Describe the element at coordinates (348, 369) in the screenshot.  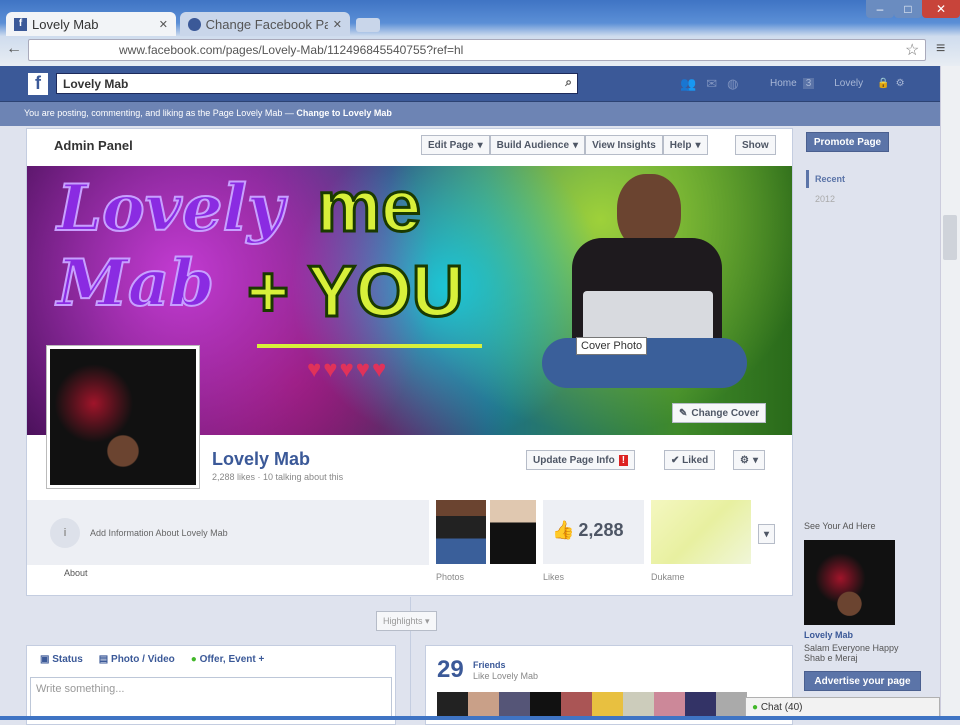
I see `hearts-icon: ♥♥♥♥♥` at that location.